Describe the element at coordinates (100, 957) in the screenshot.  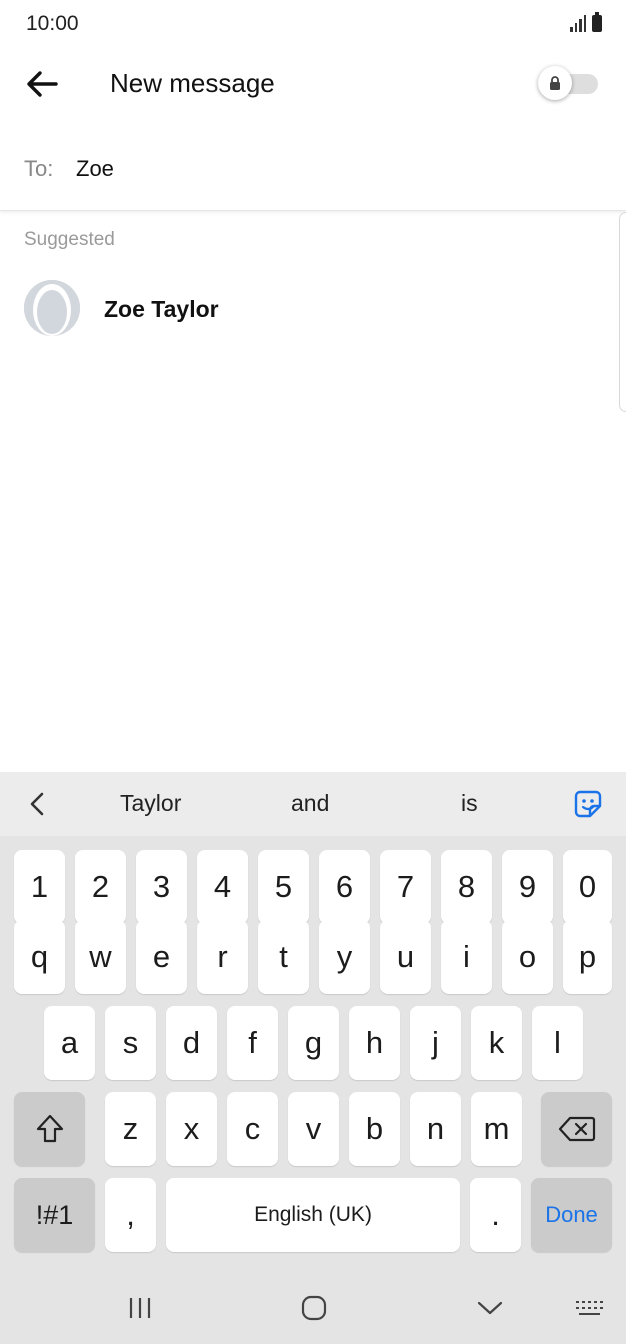
I see `key-w: w` at that location.